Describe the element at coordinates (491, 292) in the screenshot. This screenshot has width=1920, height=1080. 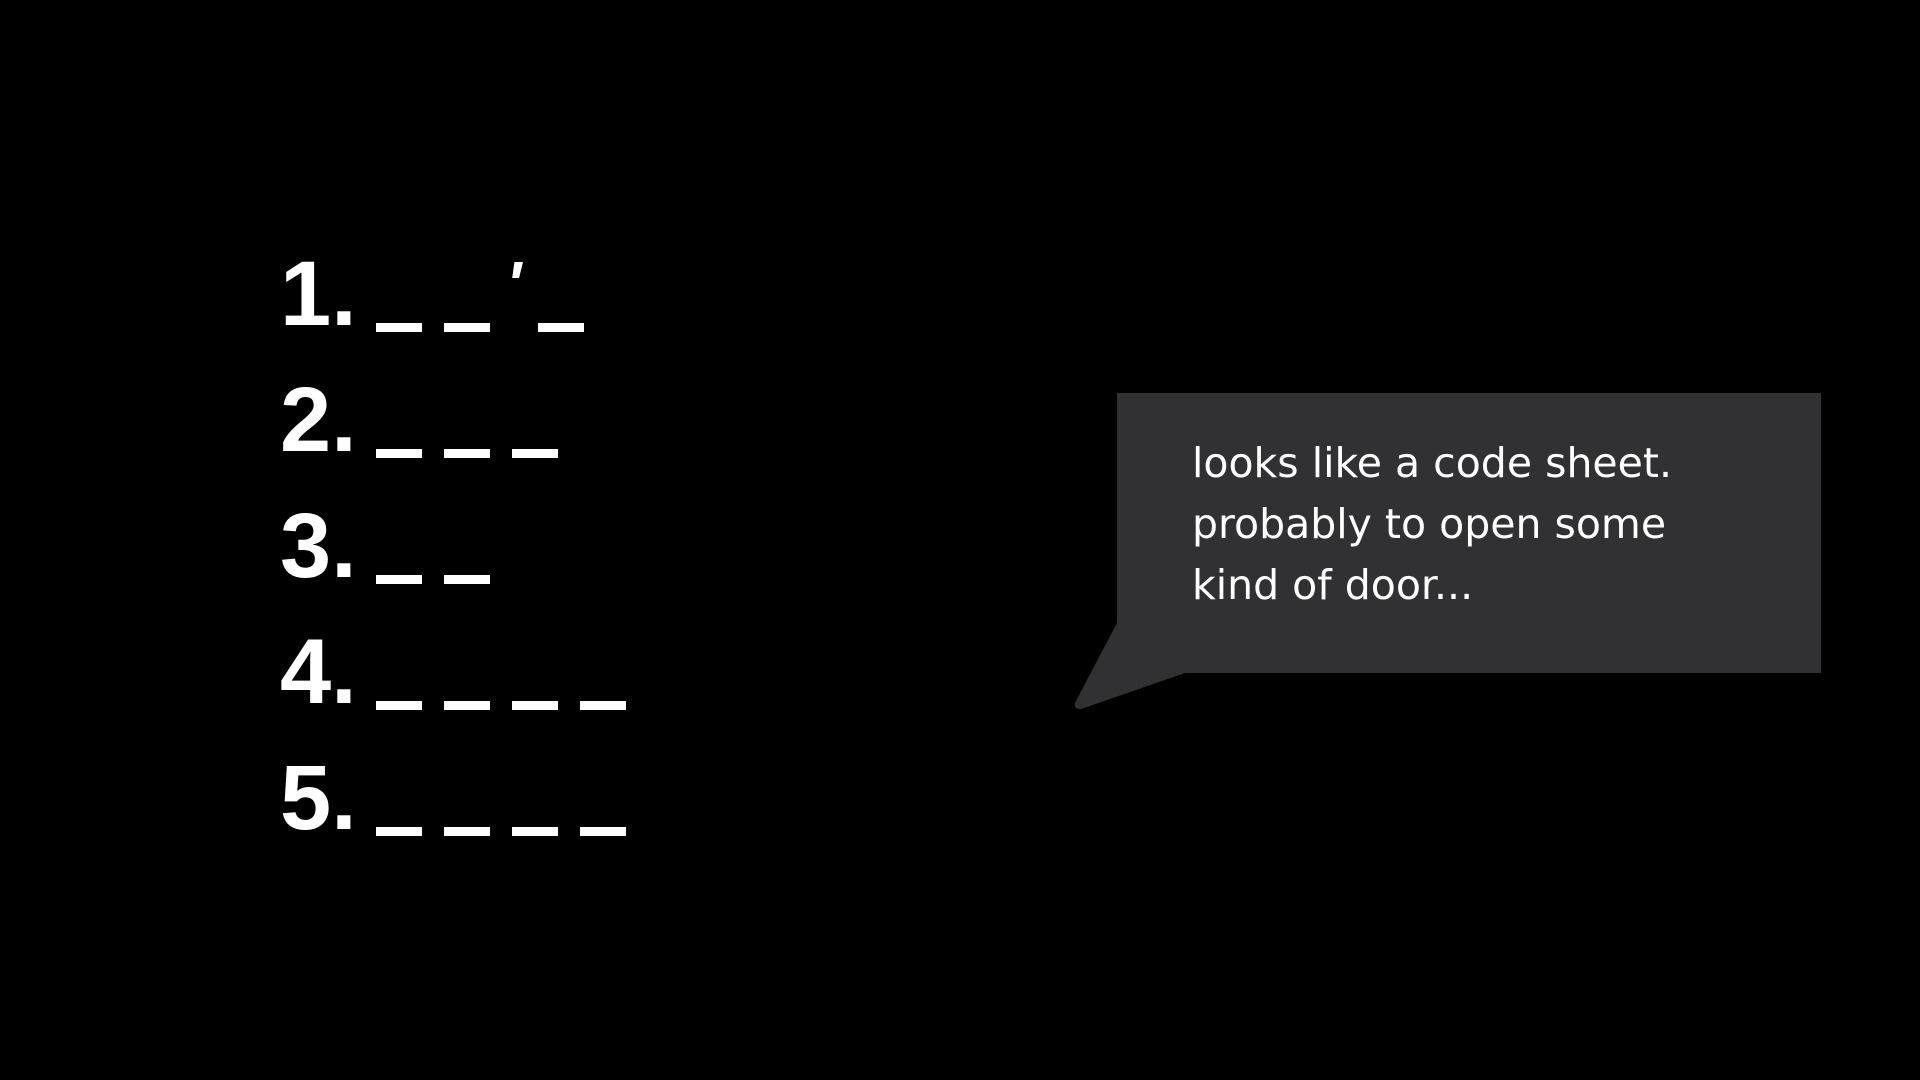
I see `code-blanks: '` at that location.